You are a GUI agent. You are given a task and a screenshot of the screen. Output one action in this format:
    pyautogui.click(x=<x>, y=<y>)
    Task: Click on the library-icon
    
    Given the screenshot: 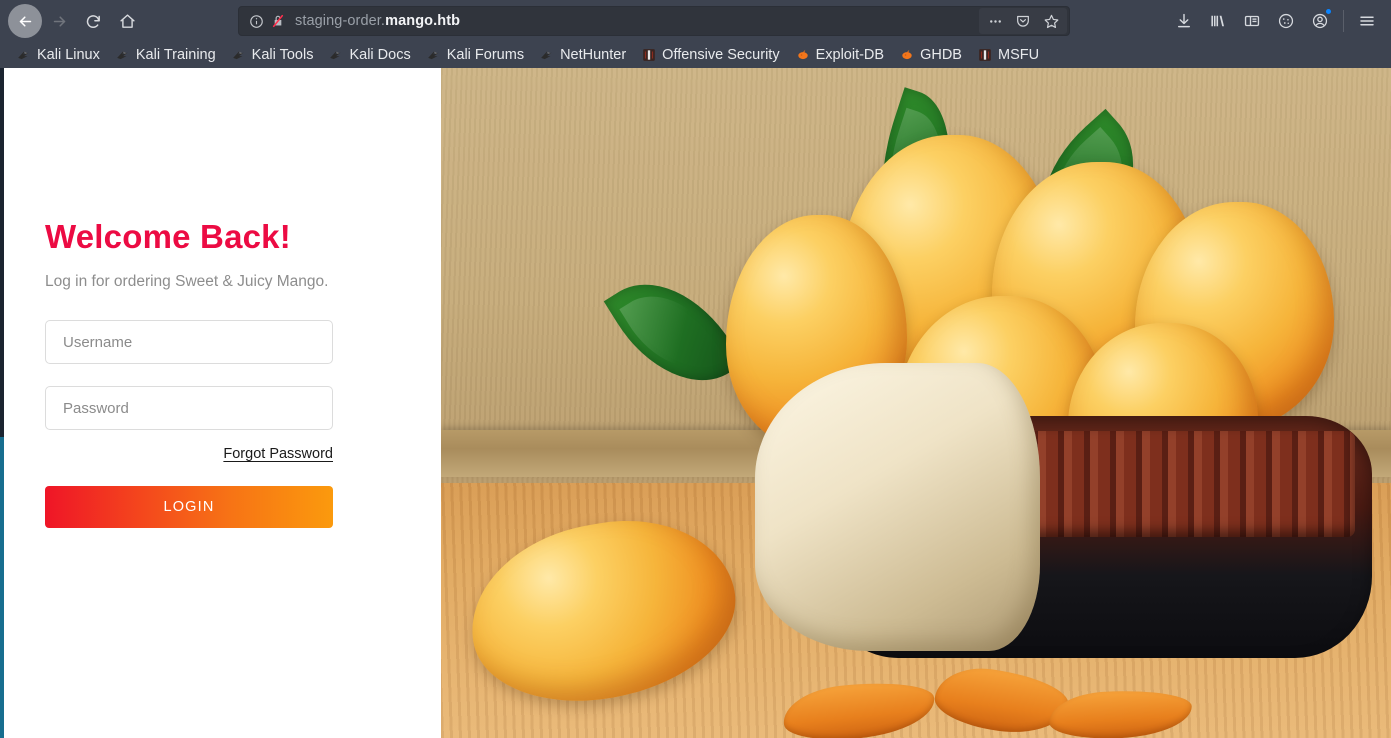 What is the action you would take?
    pyautogui.click(x=1218, y=21)
    